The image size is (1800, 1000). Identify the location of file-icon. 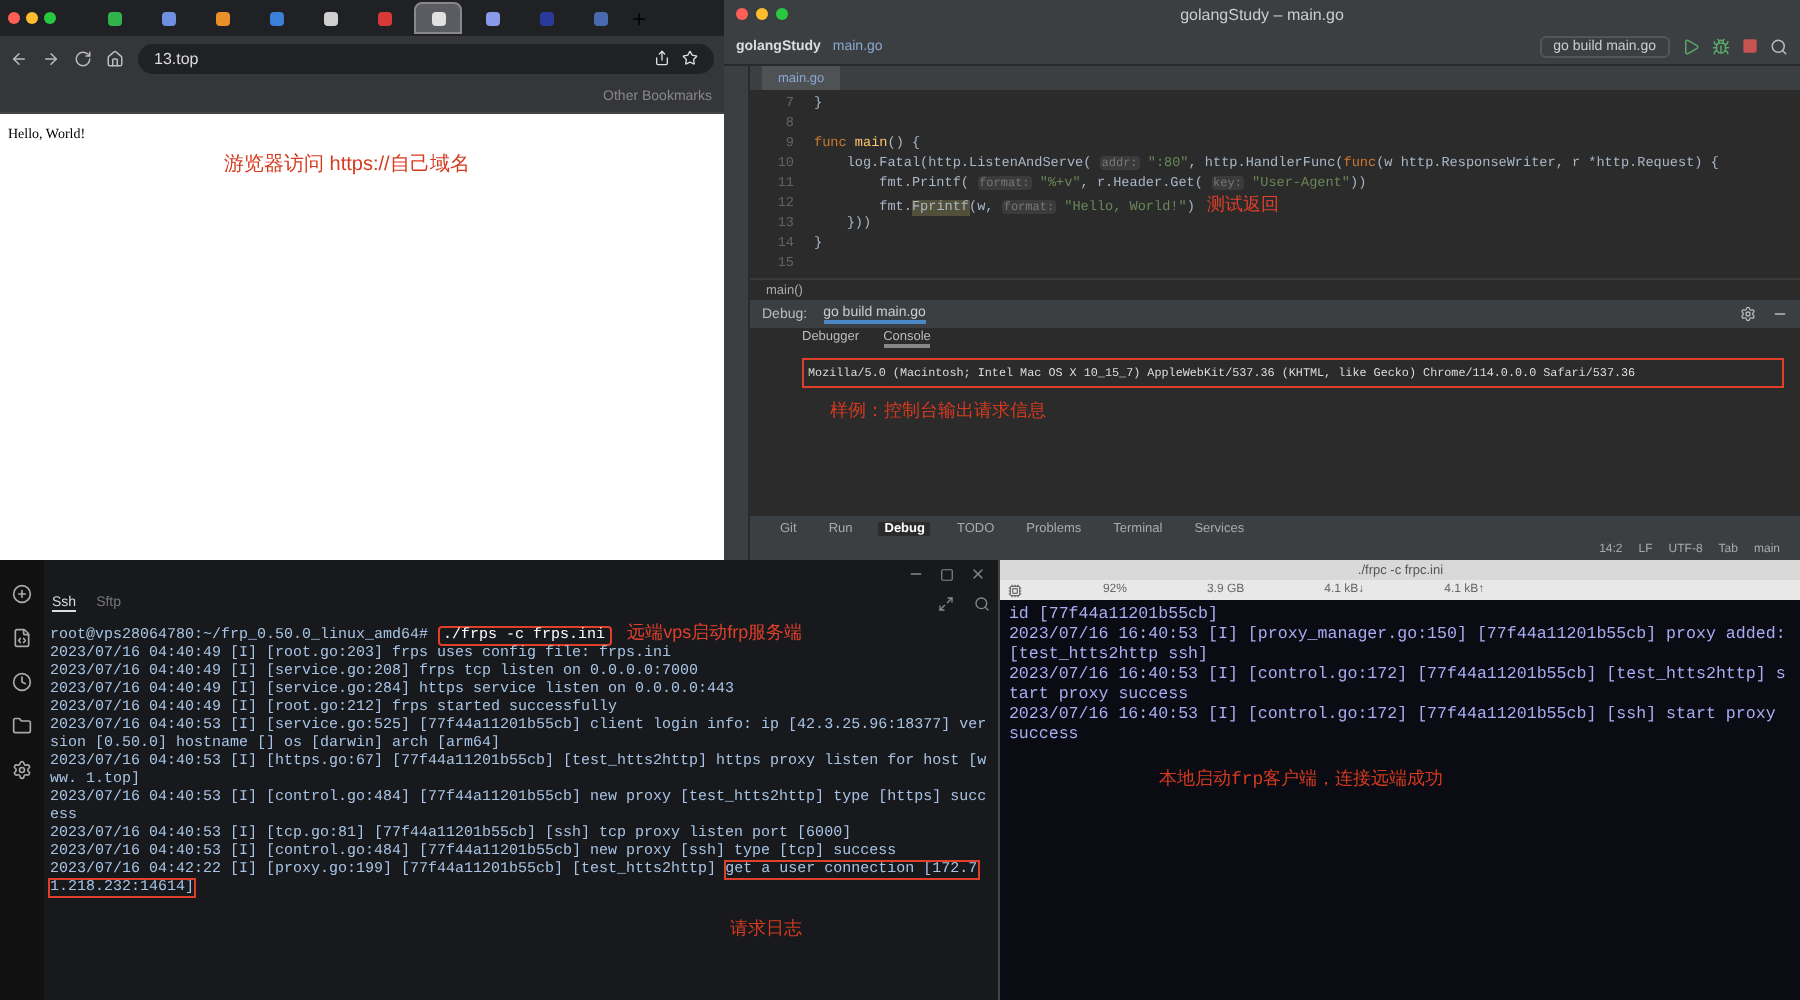
(22, 638).